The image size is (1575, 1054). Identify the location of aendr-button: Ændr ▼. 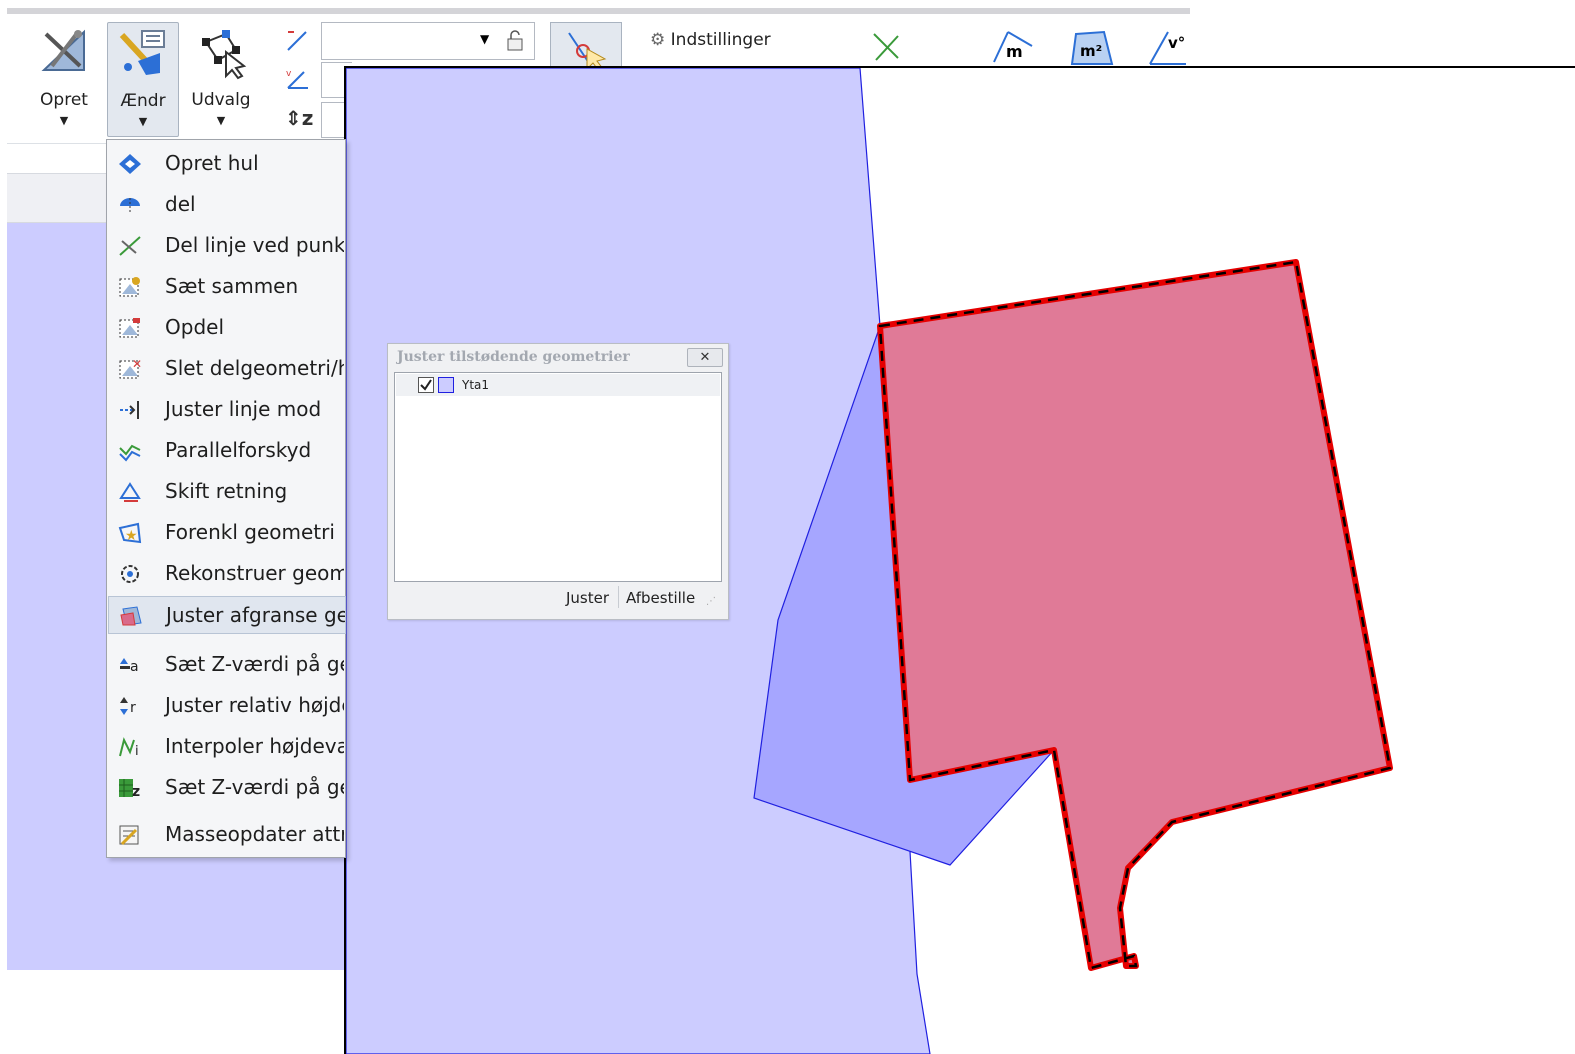
(143, 79).